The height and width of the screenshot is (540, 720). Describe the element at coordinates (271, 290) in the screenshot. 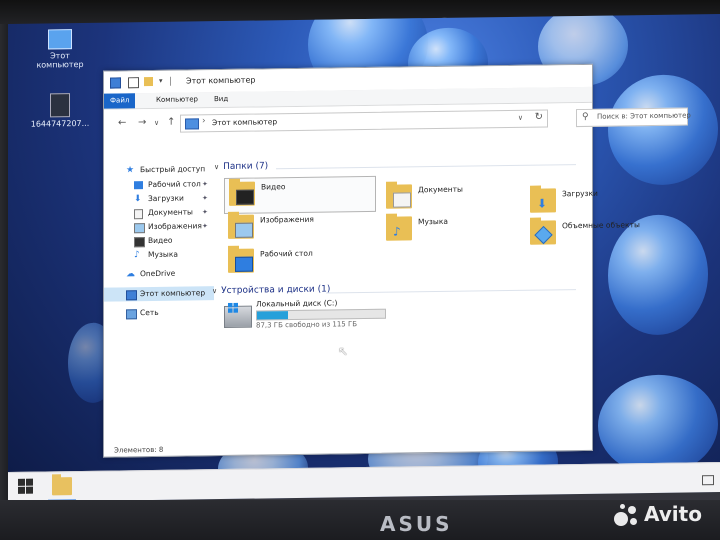

I see `devices-group-header: ∨ Устройства и диски (1)` at that location.